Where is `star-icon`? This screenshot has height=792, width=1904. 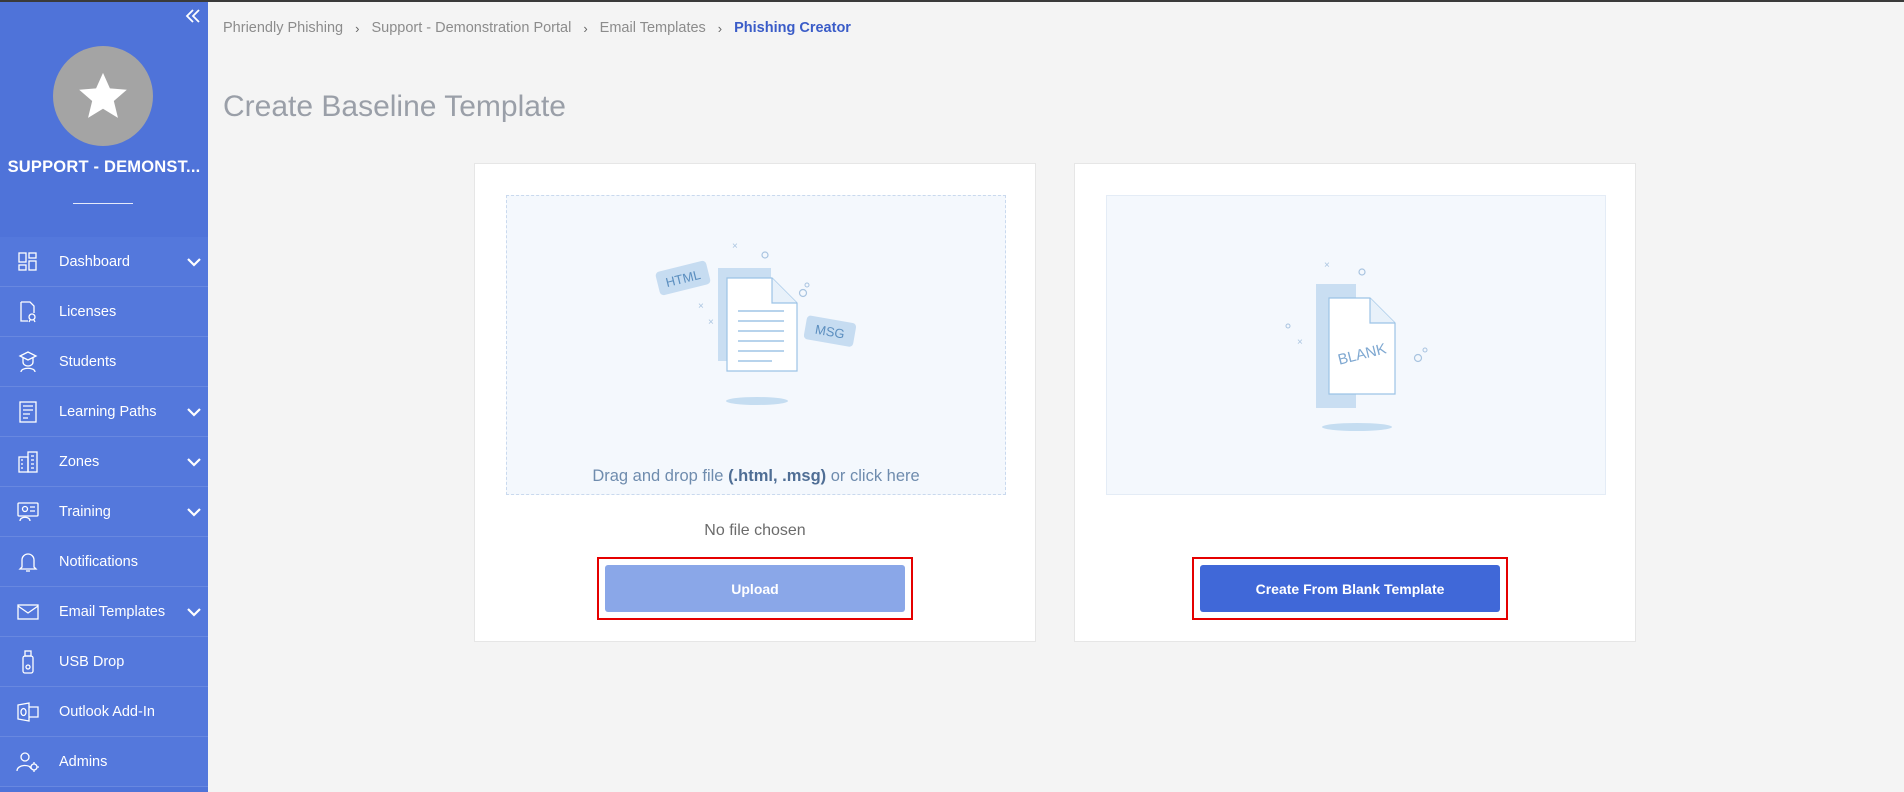
star-icon is located at coordinates (103, 95).